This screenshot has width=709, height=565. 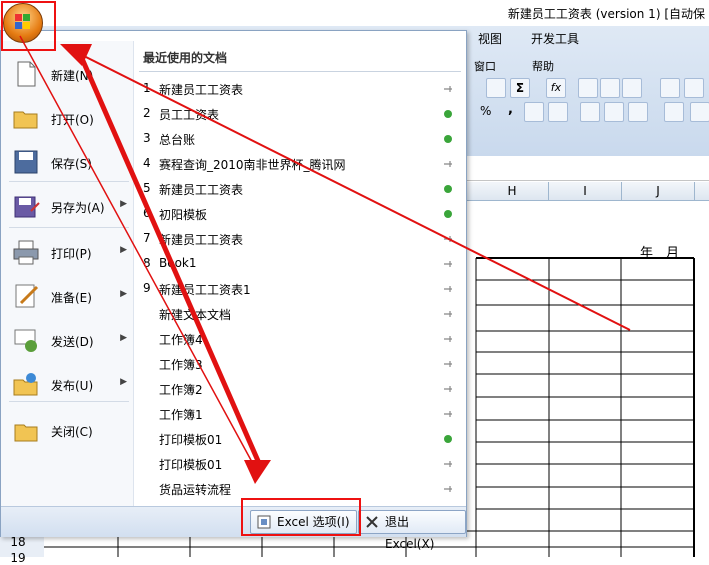 What do you see at coordinates (302, 313) in the screenshot?
I see `recent-document-item: 新建文本文档` at bounding box center [302, 313].